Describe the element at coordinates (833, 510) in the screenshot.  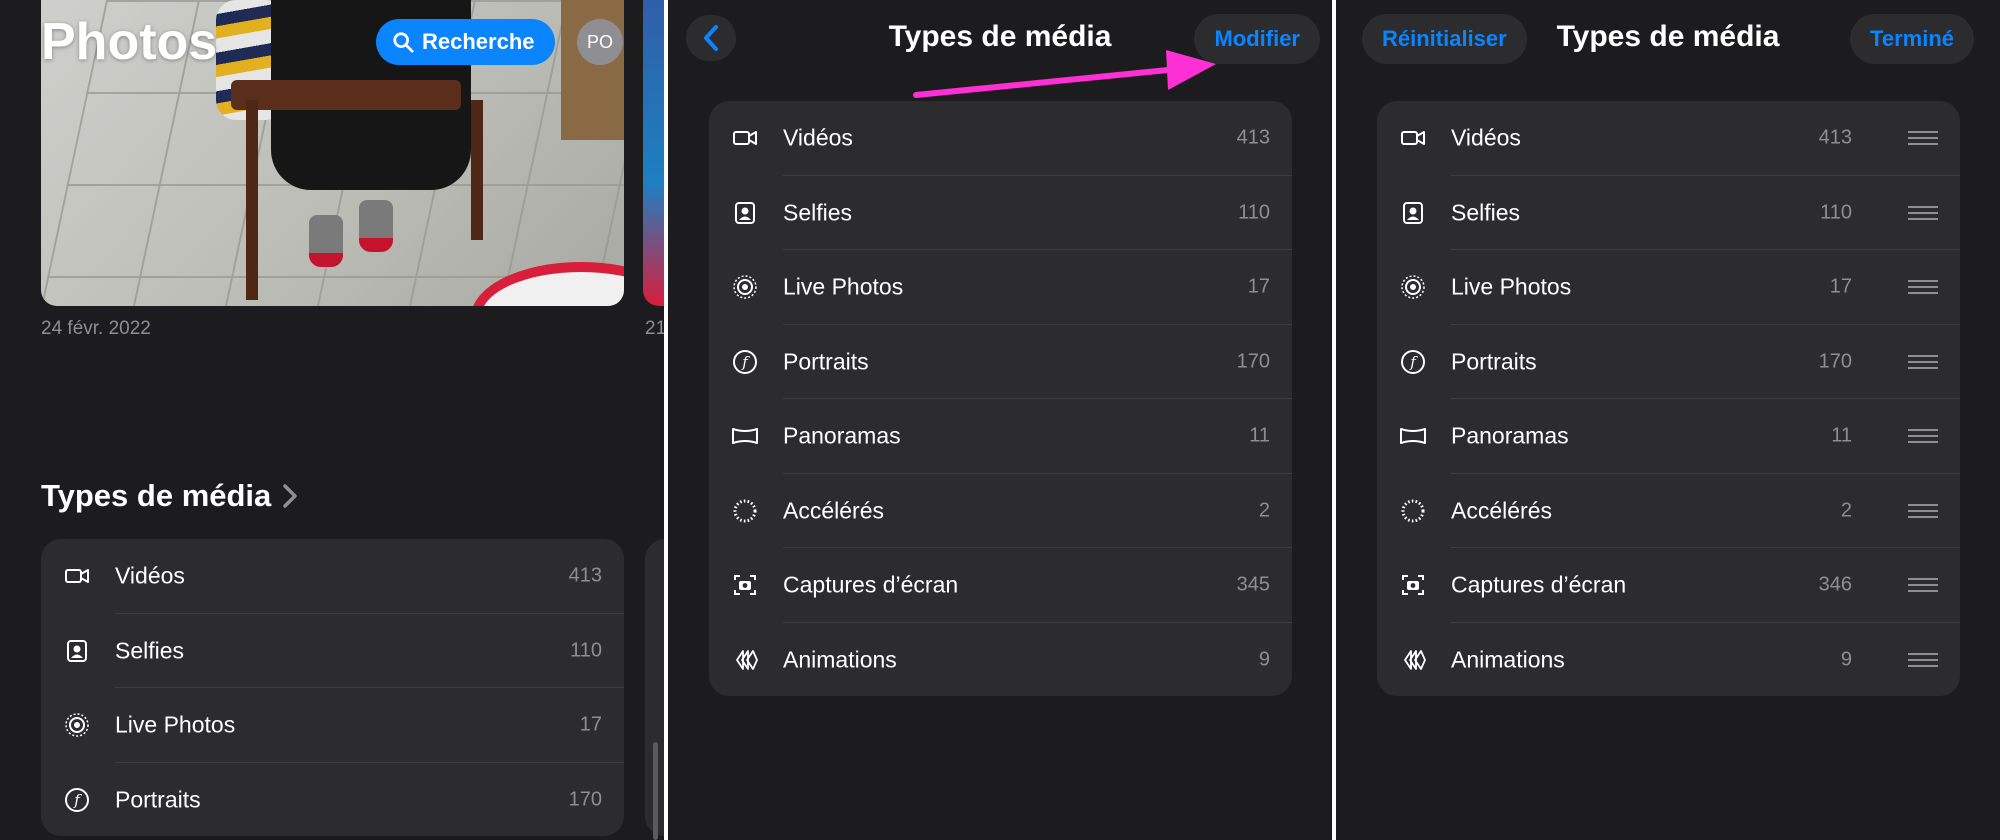
I see `list-item-label: Accélérés` at that location.